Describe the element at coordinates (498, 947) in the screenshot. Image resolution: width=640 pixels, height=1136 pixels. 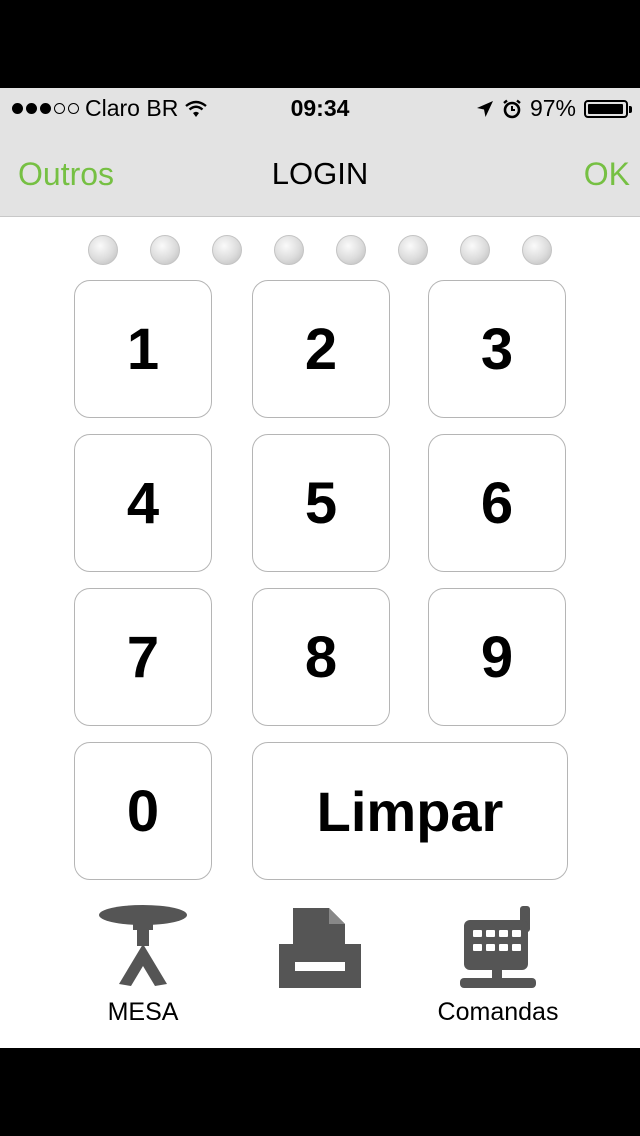
I see `pos-terminal-icon` at that location.